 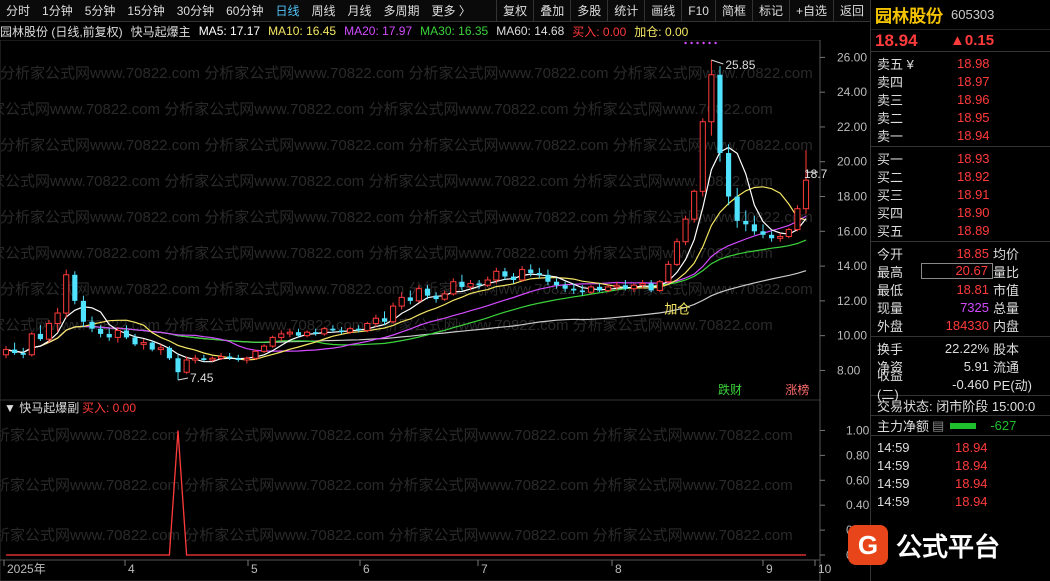 What do you see at coordinates (100, 11) in the screenshot?
I see `tab-period-2: 5分钟` at bounding box center [100, 11].